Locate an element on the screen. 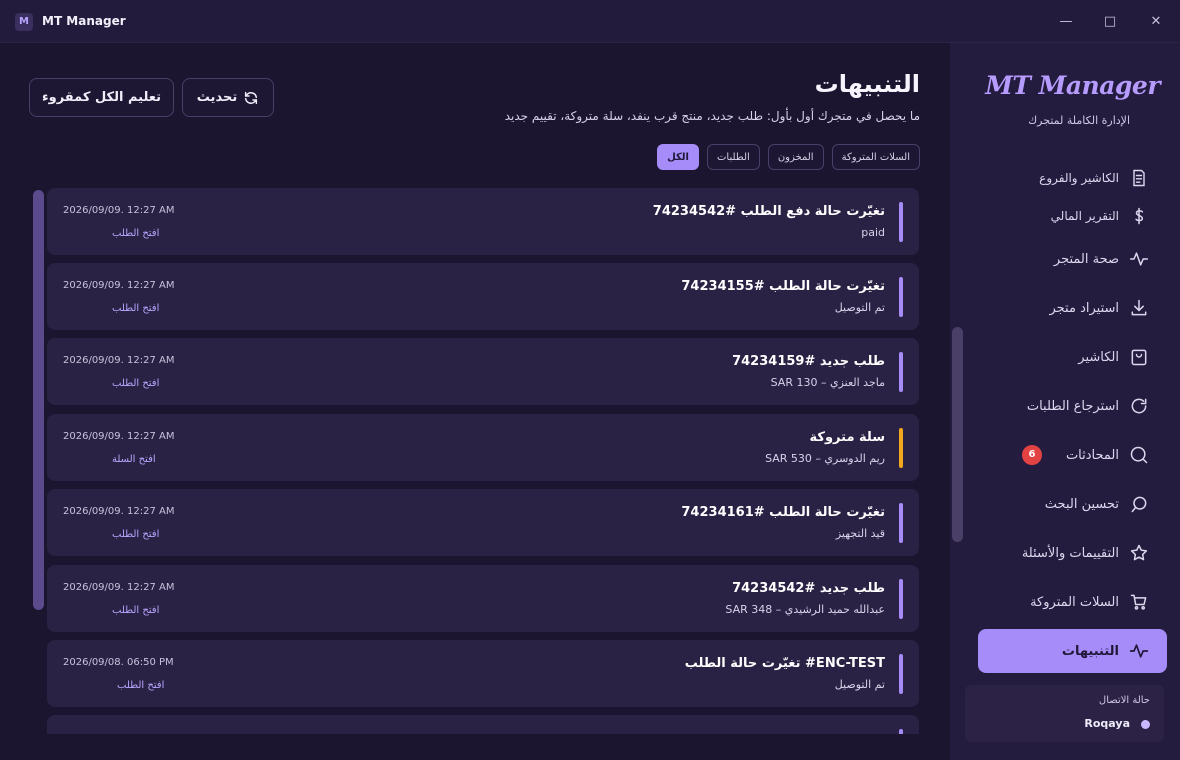  receipt-icon is located at coordinates (1139, 178).